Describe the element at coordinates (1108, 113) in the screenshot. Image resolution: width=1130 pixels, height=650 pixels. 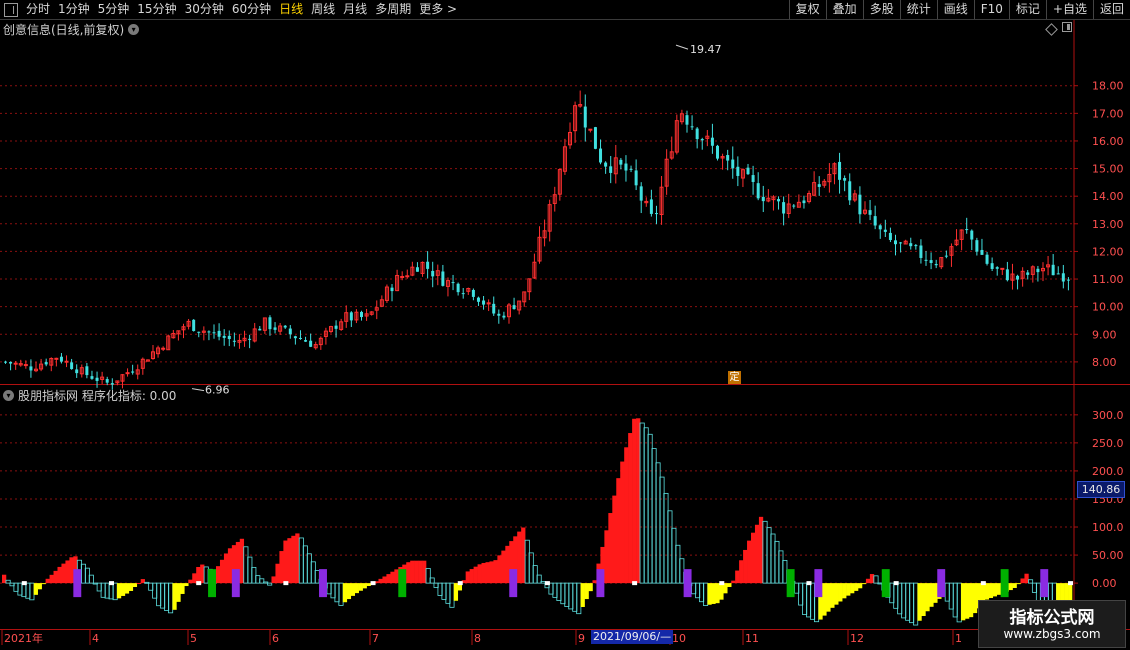
I see `price-tick-label: 17.00` at that location.